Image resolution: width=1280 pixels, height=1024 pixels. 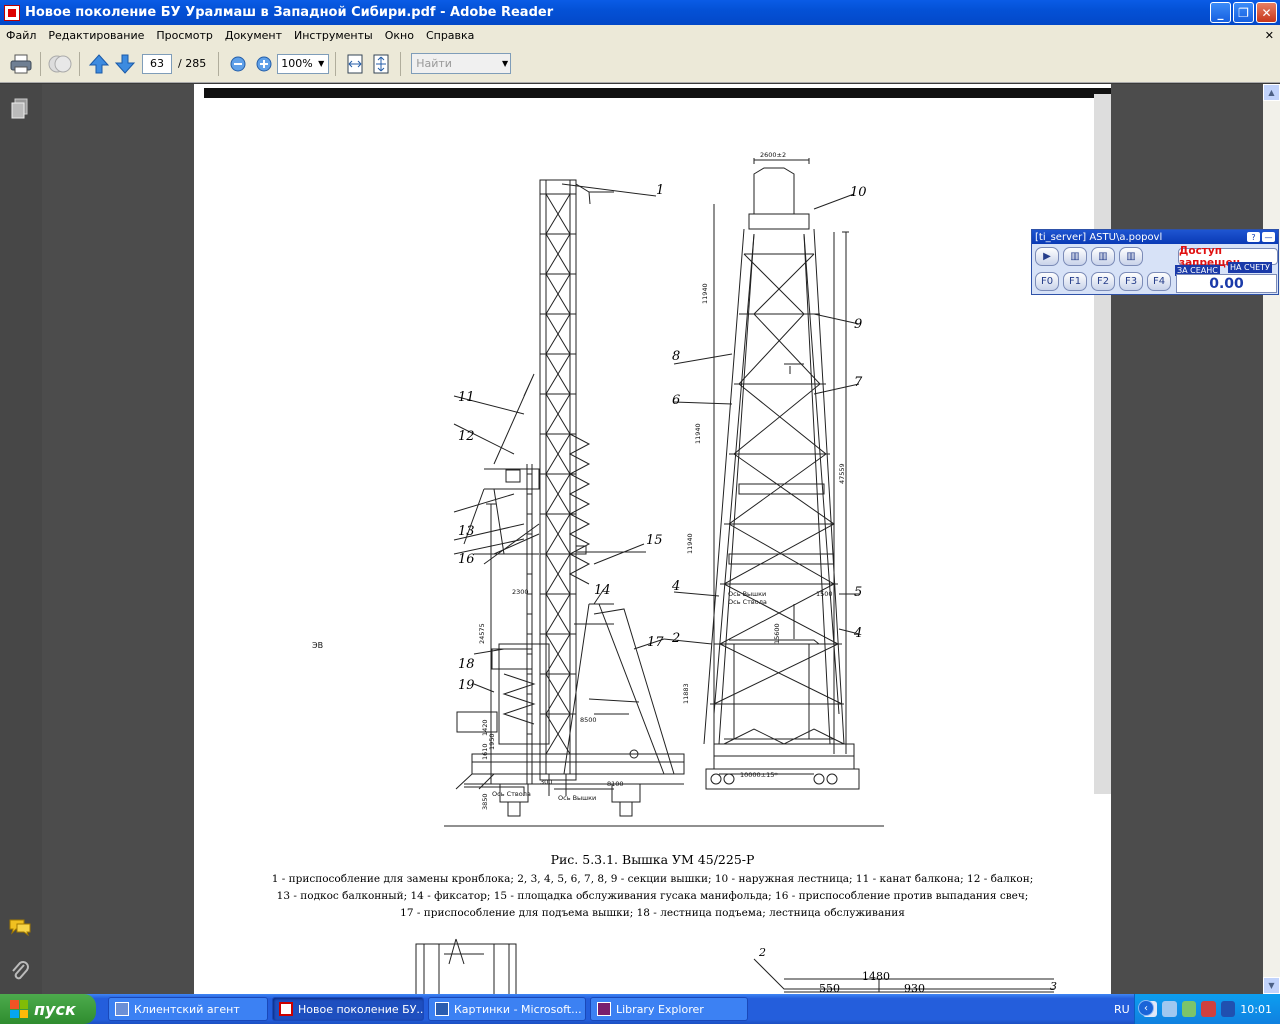 I want to click on find-placeholder: Найти, so click(x=434, y=63).